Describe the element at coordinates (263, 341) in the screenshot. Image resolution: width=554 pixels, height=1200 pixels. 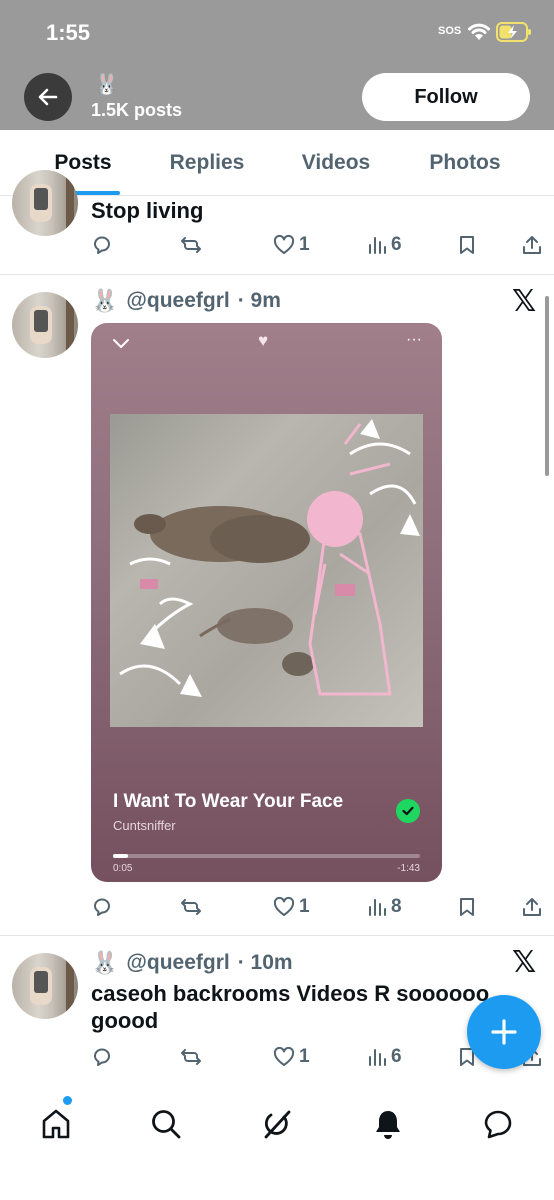
I see `heart-small-icon: ♥` at that location.